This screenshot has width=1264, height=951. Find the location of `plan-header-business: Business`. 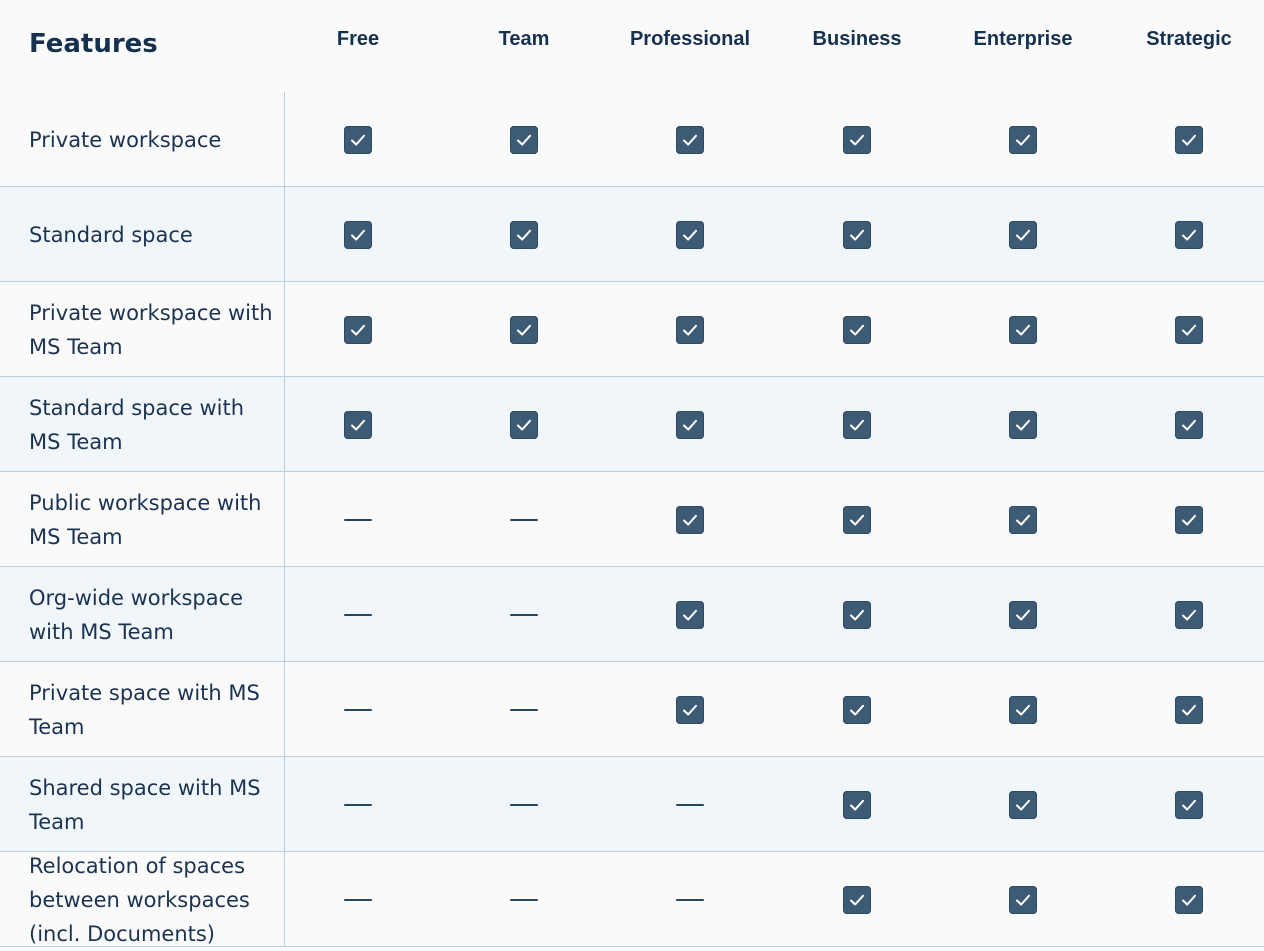

plan-header-business: Business is located at coordinates (857, 39).